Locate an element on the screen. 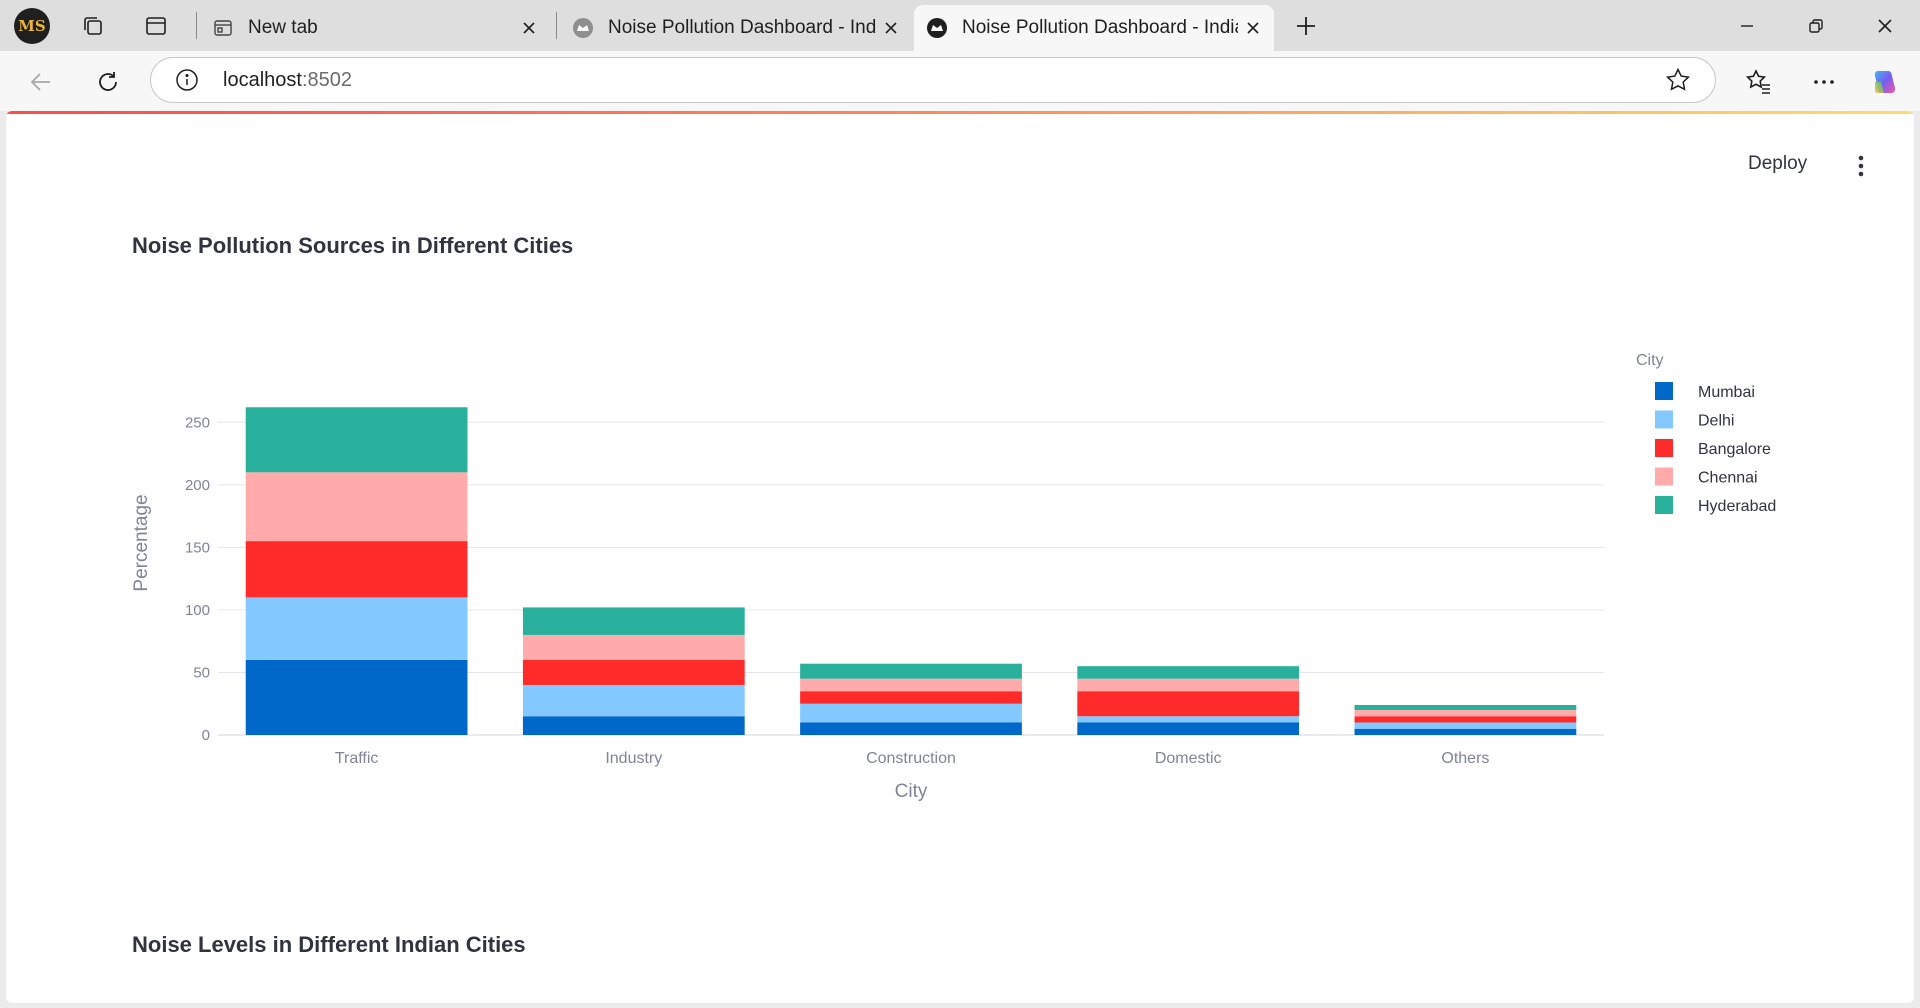  y-tick-label: 50 is located at coordinates (201, 672).